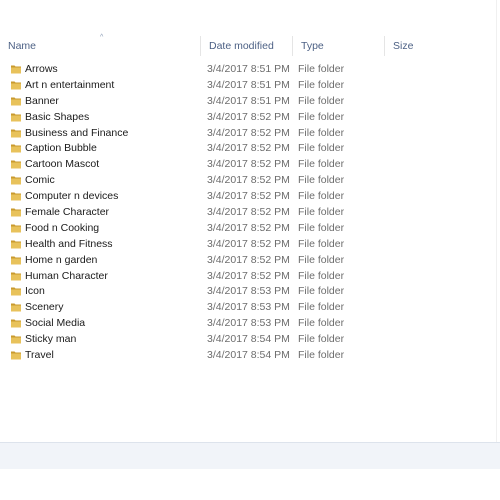 The height and width of the screenshot is (500, 500). I want to click on column-header-date-modified: Date modified, so click(247, 46).